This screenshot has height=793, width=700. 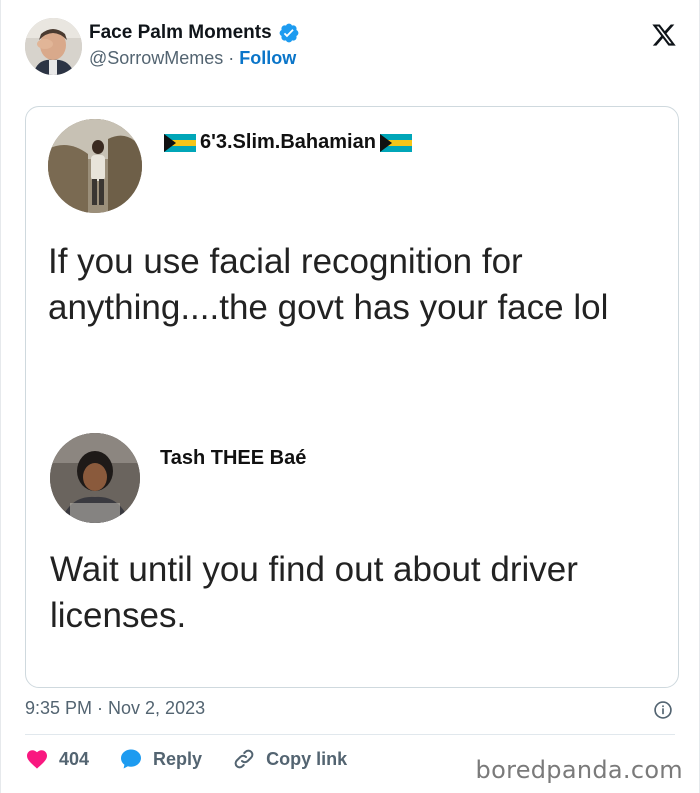 What do you see at coordinates (663, 710) in the screenshot?
I see `info-icon` at bounding box center [663, 710].